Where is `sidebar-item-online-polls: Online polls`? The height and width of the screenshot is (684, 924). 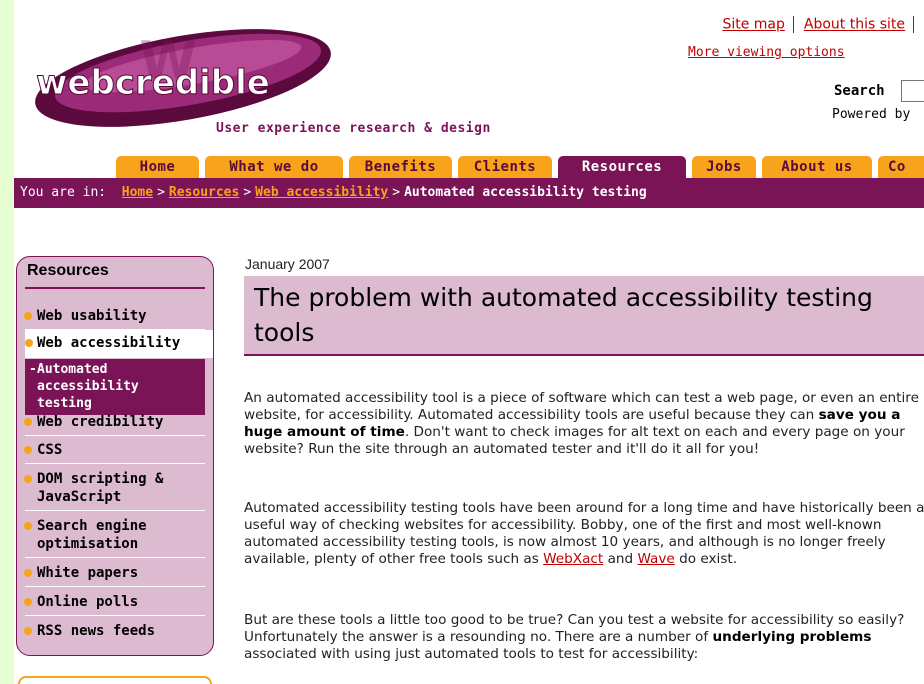
sidebar-item-online-polls: Online polls is located at coordinates (115, 602).